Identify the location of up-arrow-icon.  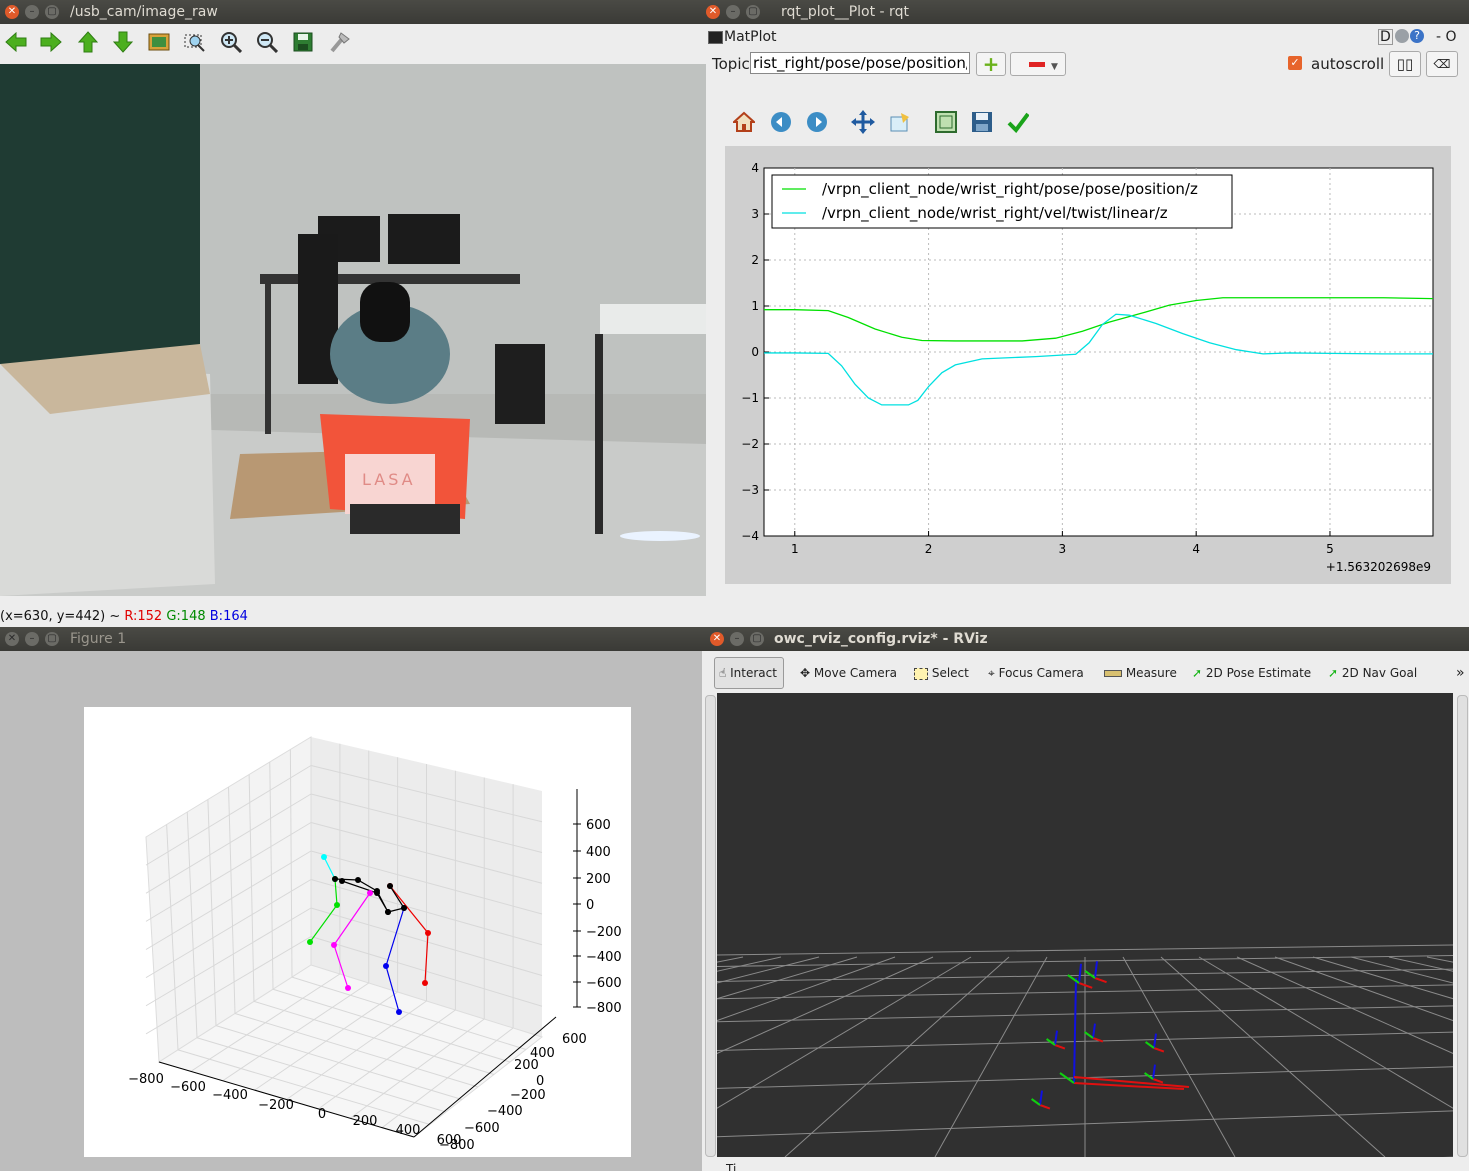
(88, 42).